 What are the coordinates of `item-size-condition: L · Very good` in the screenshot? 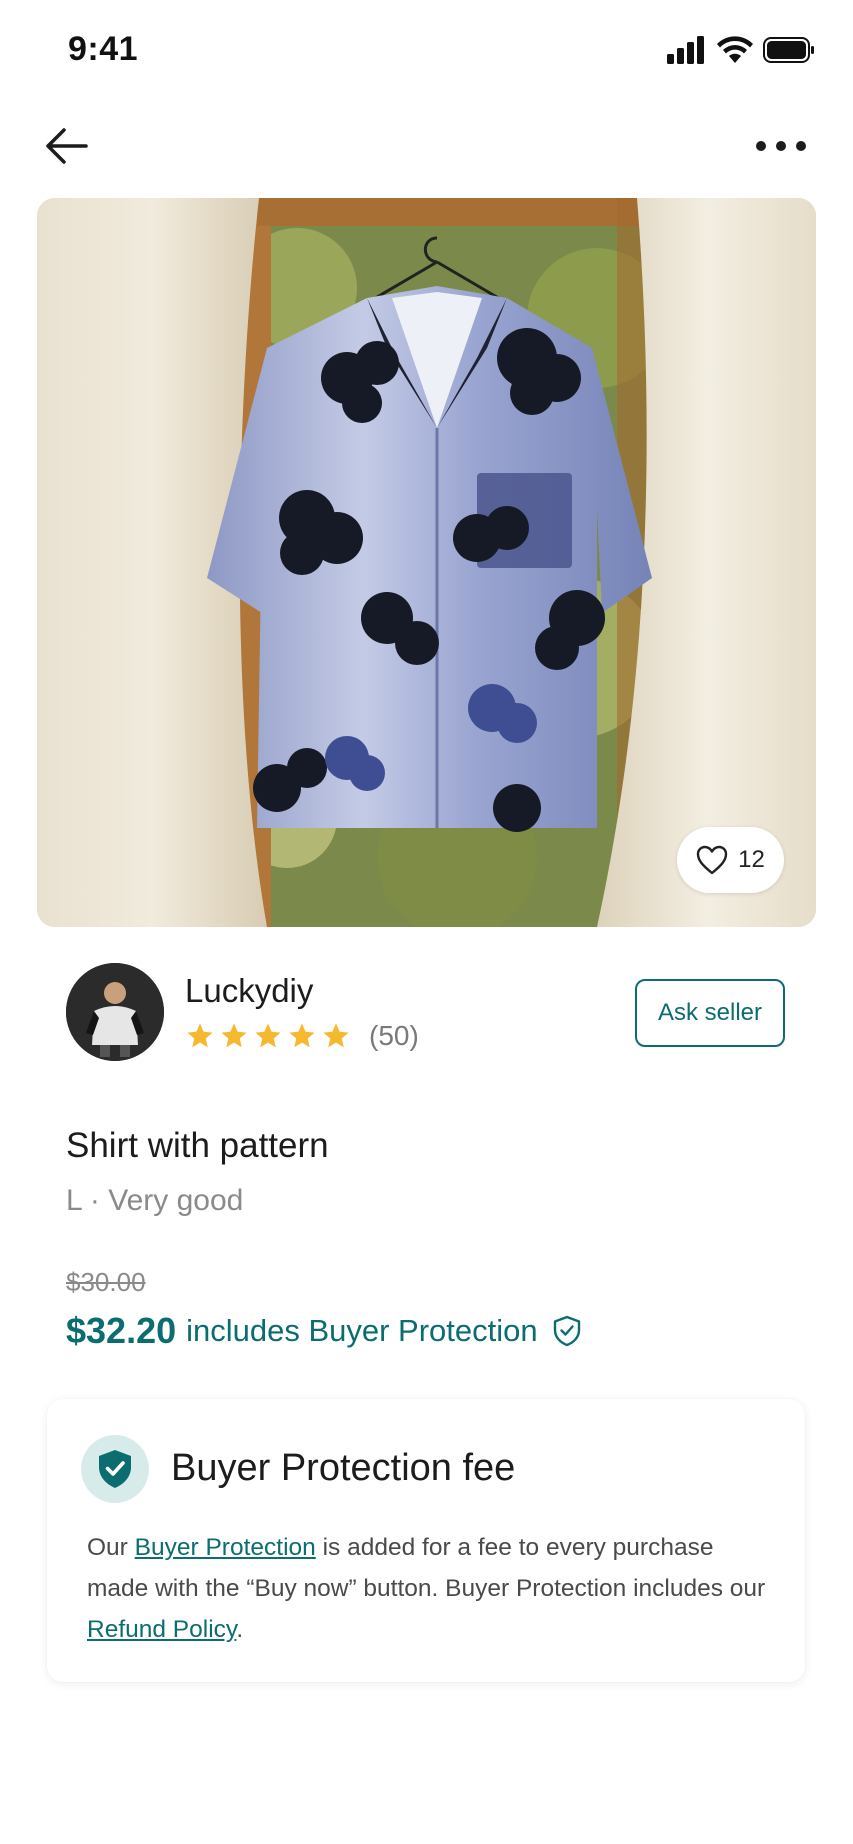 It's located at (155, 1200).